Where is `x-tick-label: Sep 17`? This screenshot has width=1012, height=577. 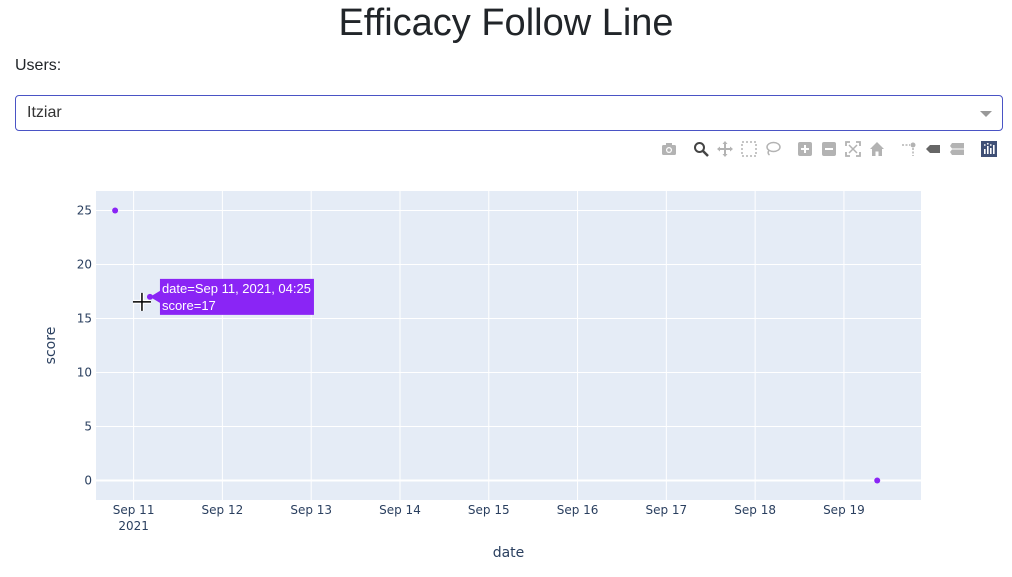 x-tick-label: Sep 17 is located at coordinates (666, 510).